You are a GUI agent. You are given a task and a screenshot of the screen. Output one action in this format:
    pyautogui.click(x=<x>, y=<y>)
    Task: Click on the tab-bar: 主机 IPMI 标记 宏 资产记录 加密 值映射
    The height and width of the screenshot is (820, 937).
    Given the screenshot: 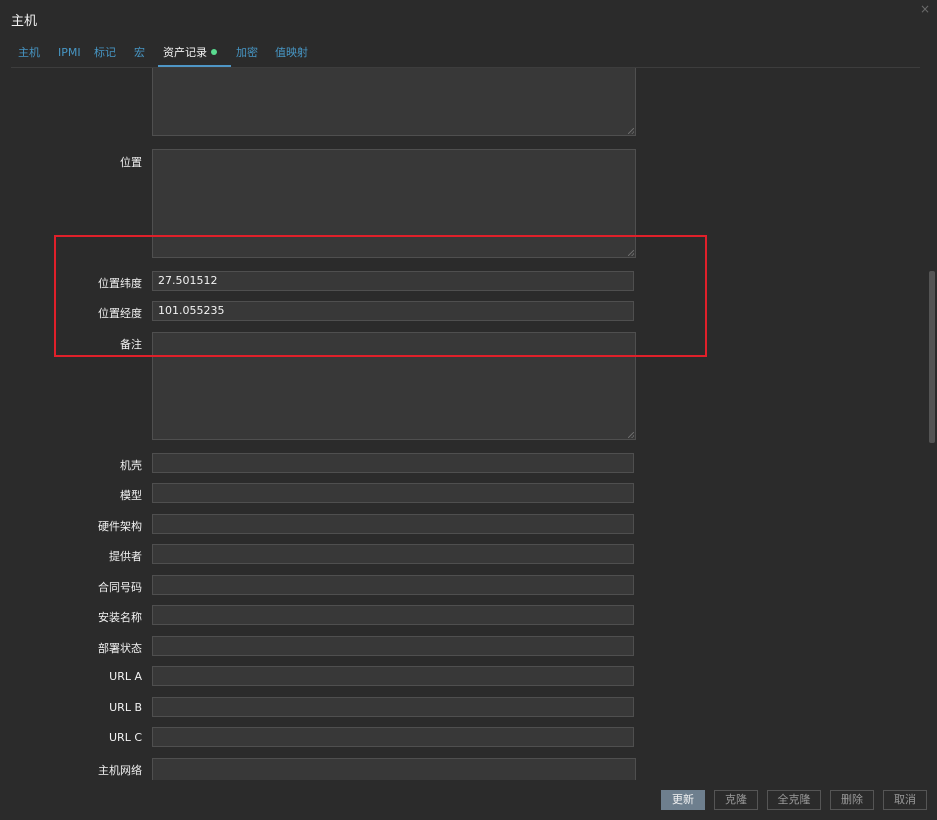 What is the action you would take?
    pyautogui.click(x=465, y=55)
    